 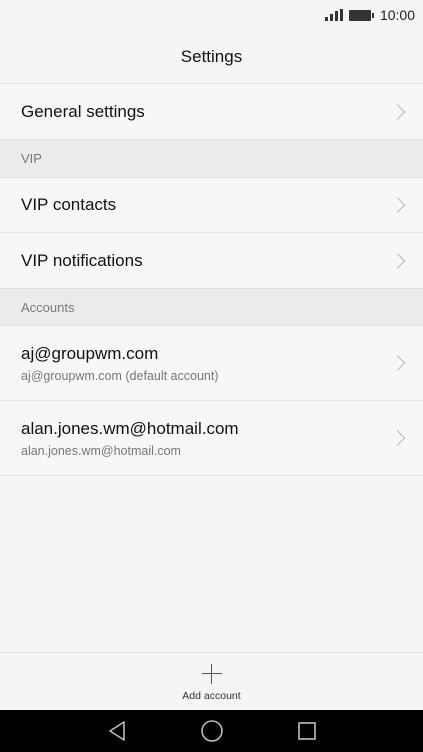 I want to click on section-header-vip: VIP, so click(x=211, y=159).